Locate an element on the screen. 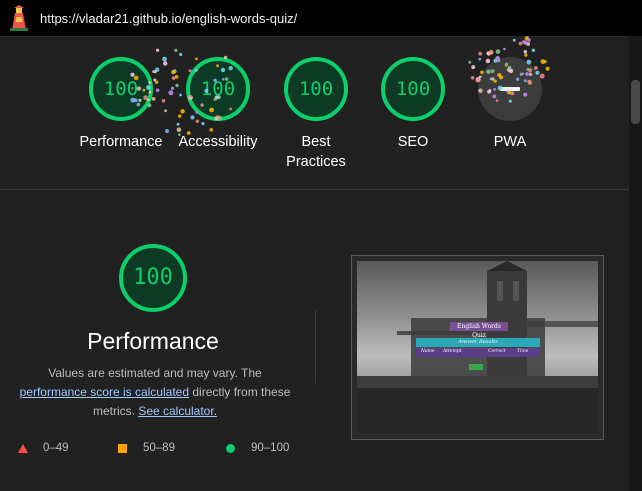 The width and height of the screenshot is (642, 491). gauge-seo: 100 SEO is located at coordinates (413, 103).